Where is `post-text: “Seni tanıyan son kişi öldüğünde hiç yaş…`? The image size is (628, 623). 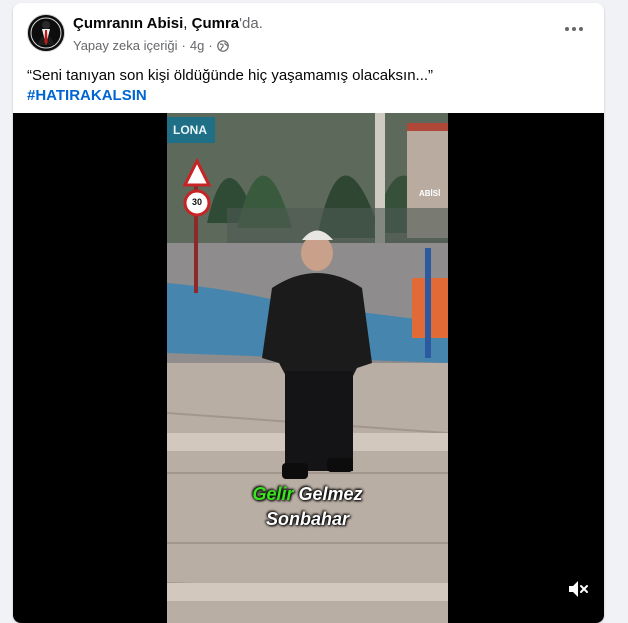
post-text: “Seni tanıyan son kişi öldüğünde hiç yaş… is located at coordinates (230, 75).